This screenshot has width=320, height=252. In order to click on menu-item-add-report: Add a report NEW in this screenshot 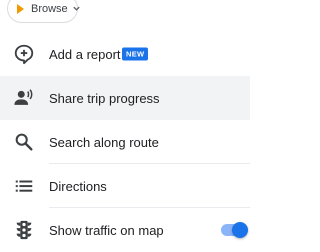, I will do `click(125, 54)`.